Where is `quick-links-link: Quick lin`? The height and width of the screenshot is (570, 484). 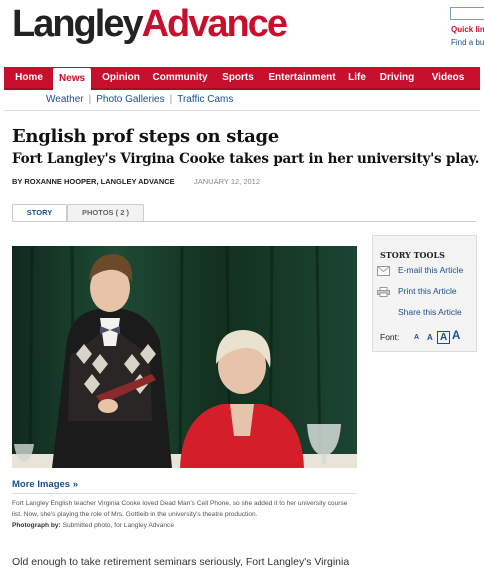
quick-links-link: Quick lin is located at coordinates (467, 29).